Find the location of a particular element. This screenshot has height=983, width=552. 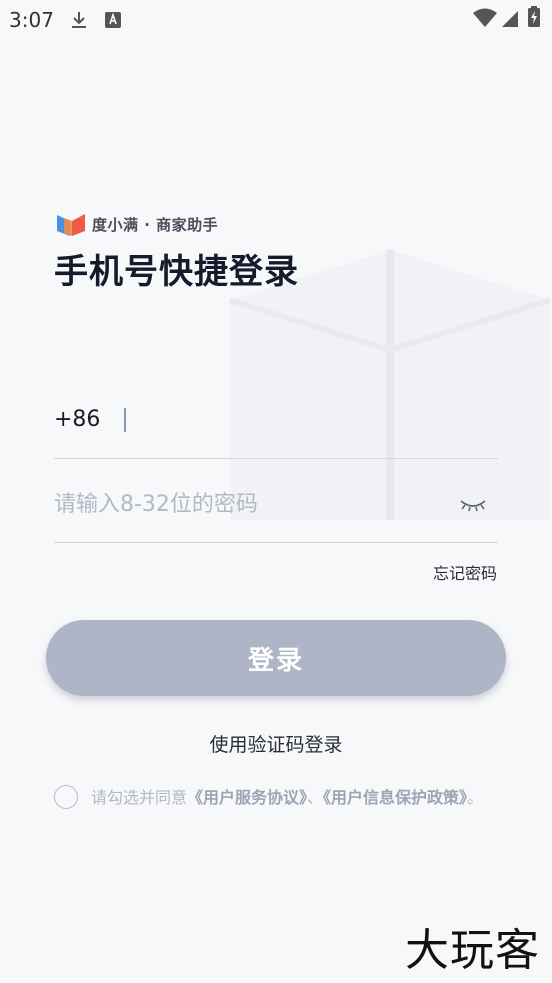

agreement-checkbox is located at coordinates (66, 797).